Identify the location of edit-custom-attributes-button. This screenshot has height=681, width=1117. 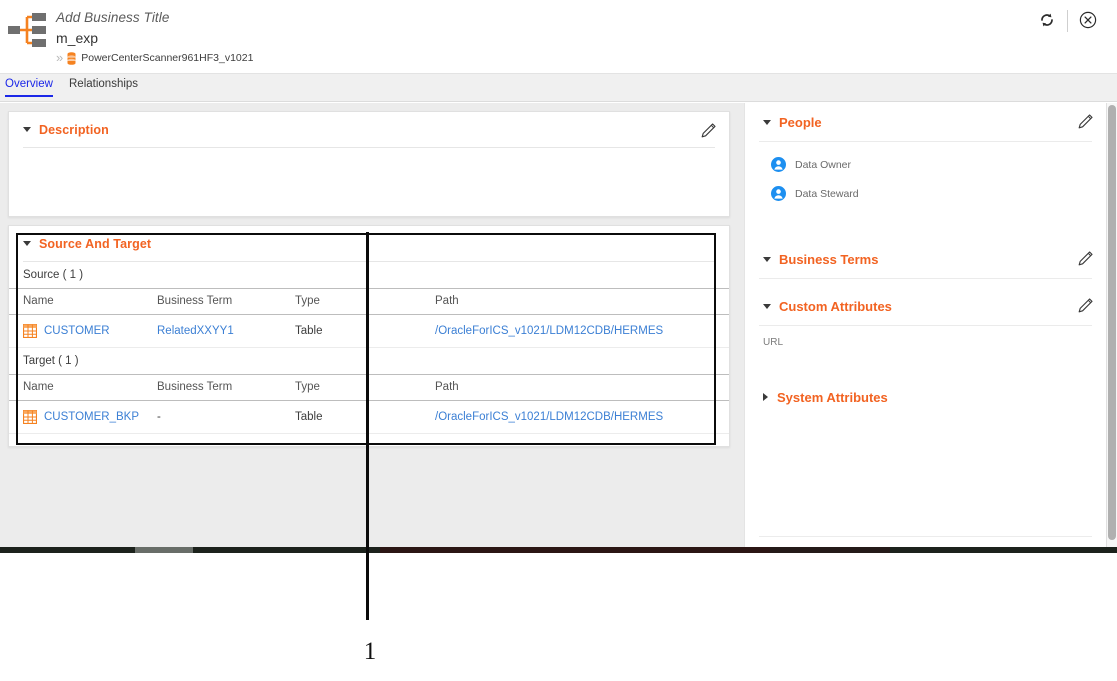
(1086, 305).